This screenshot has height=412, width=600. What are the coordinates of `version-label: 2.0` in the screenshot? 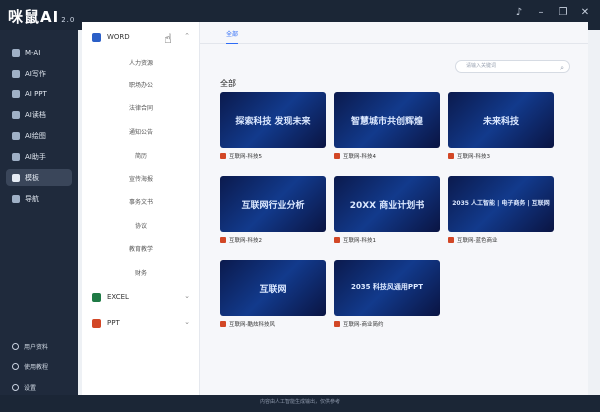 It's located at (68, 20).